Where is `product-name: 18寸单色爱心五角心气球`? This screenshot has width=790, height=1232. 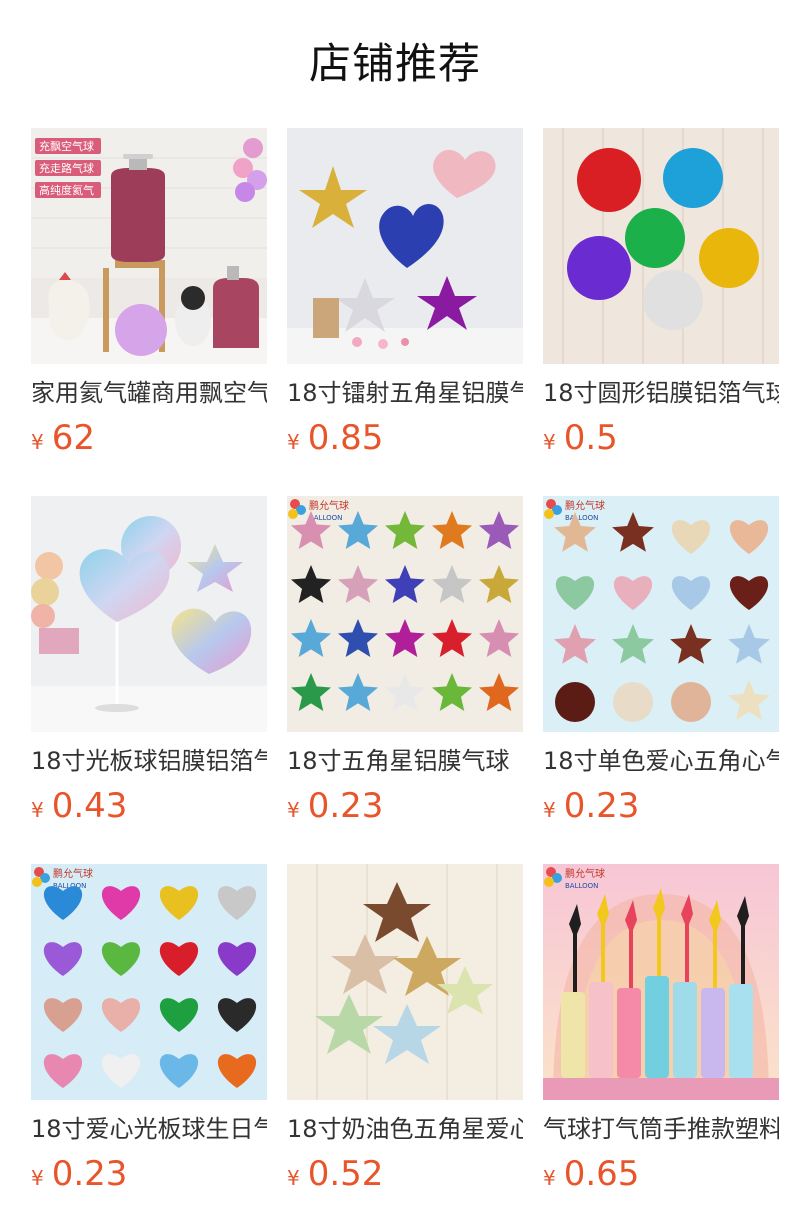
product-name: 18寸单色爱心五角心气球 is located at coordinates (661, 761).